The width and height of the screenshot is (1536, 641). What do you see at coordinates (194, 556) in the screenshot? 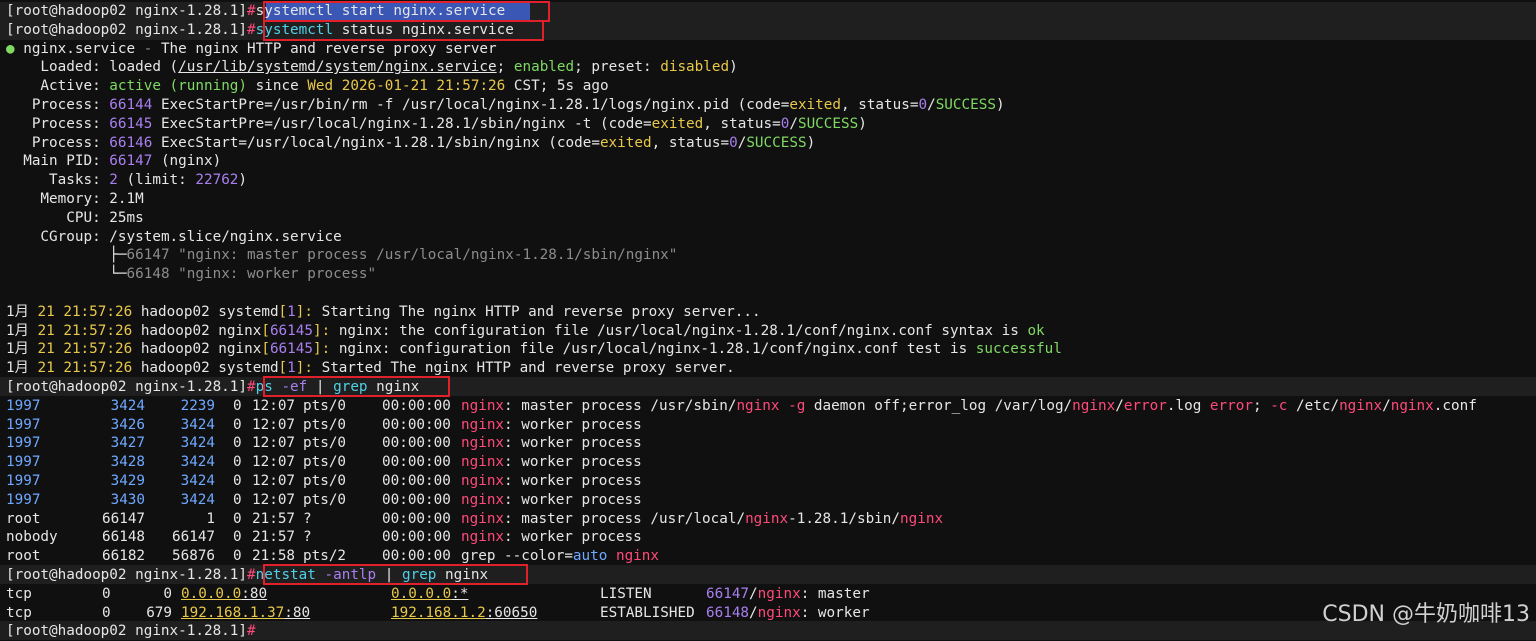
I see `ps-ppid: 56876` at bounding box center [194, 556].